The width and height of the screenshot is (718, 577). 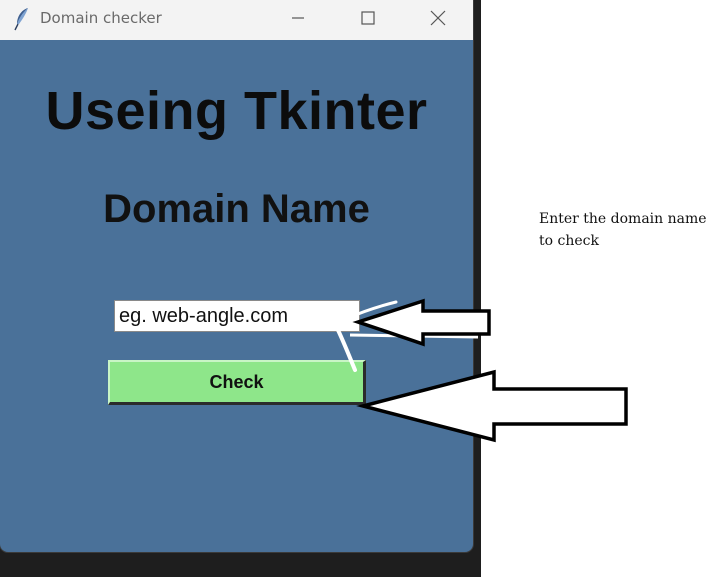 I want to click on close-icon, so click(x=438, y=20).